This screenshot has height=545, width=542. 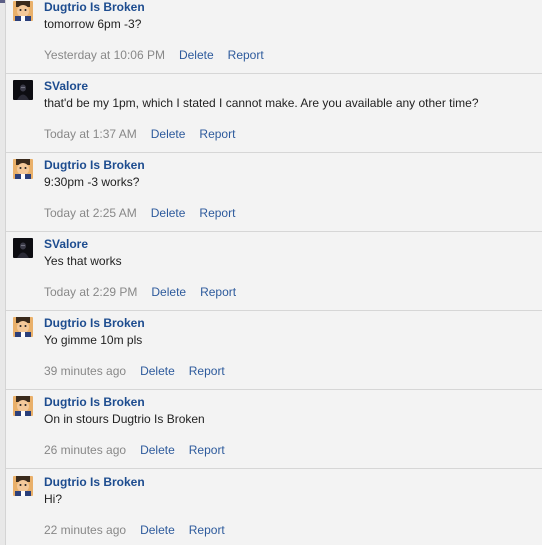 What do you see at coordinates (134, 450) in the screenshot?
I see `message-meta: 26 minutes ago Delete Report` at bounding box center [134, 450].